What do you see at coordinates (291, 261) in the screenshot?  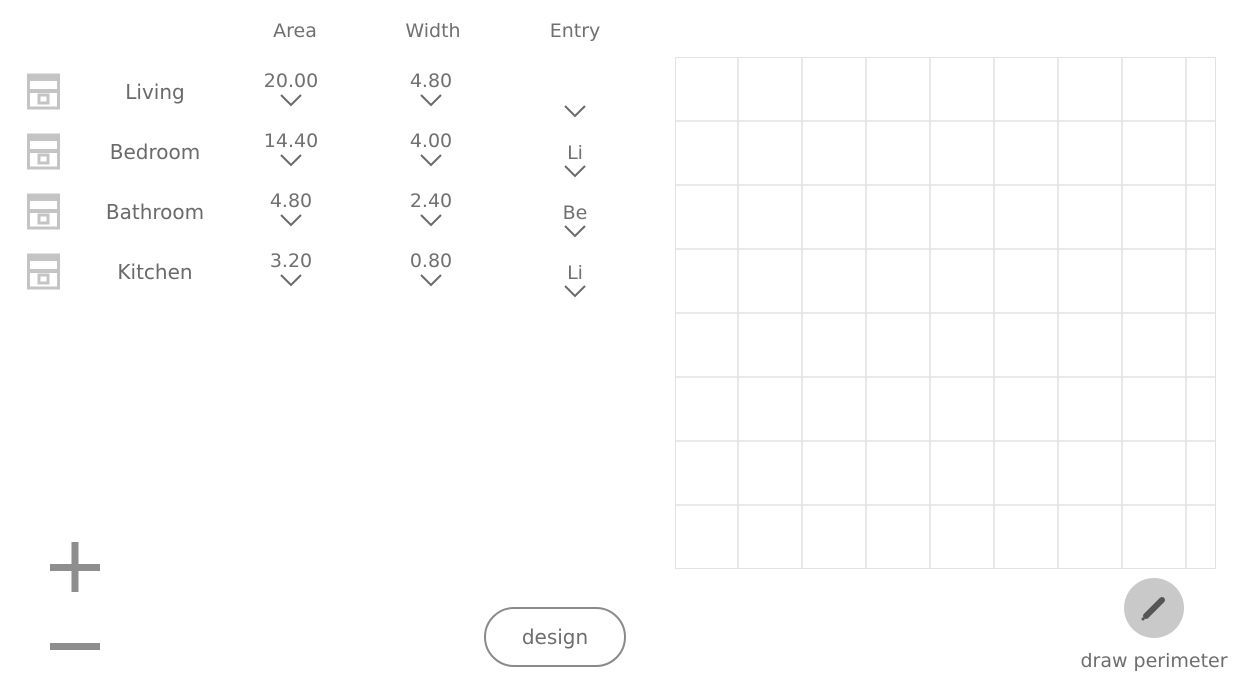 I see `area-value: 3.20` at bounding box center [291, 261].